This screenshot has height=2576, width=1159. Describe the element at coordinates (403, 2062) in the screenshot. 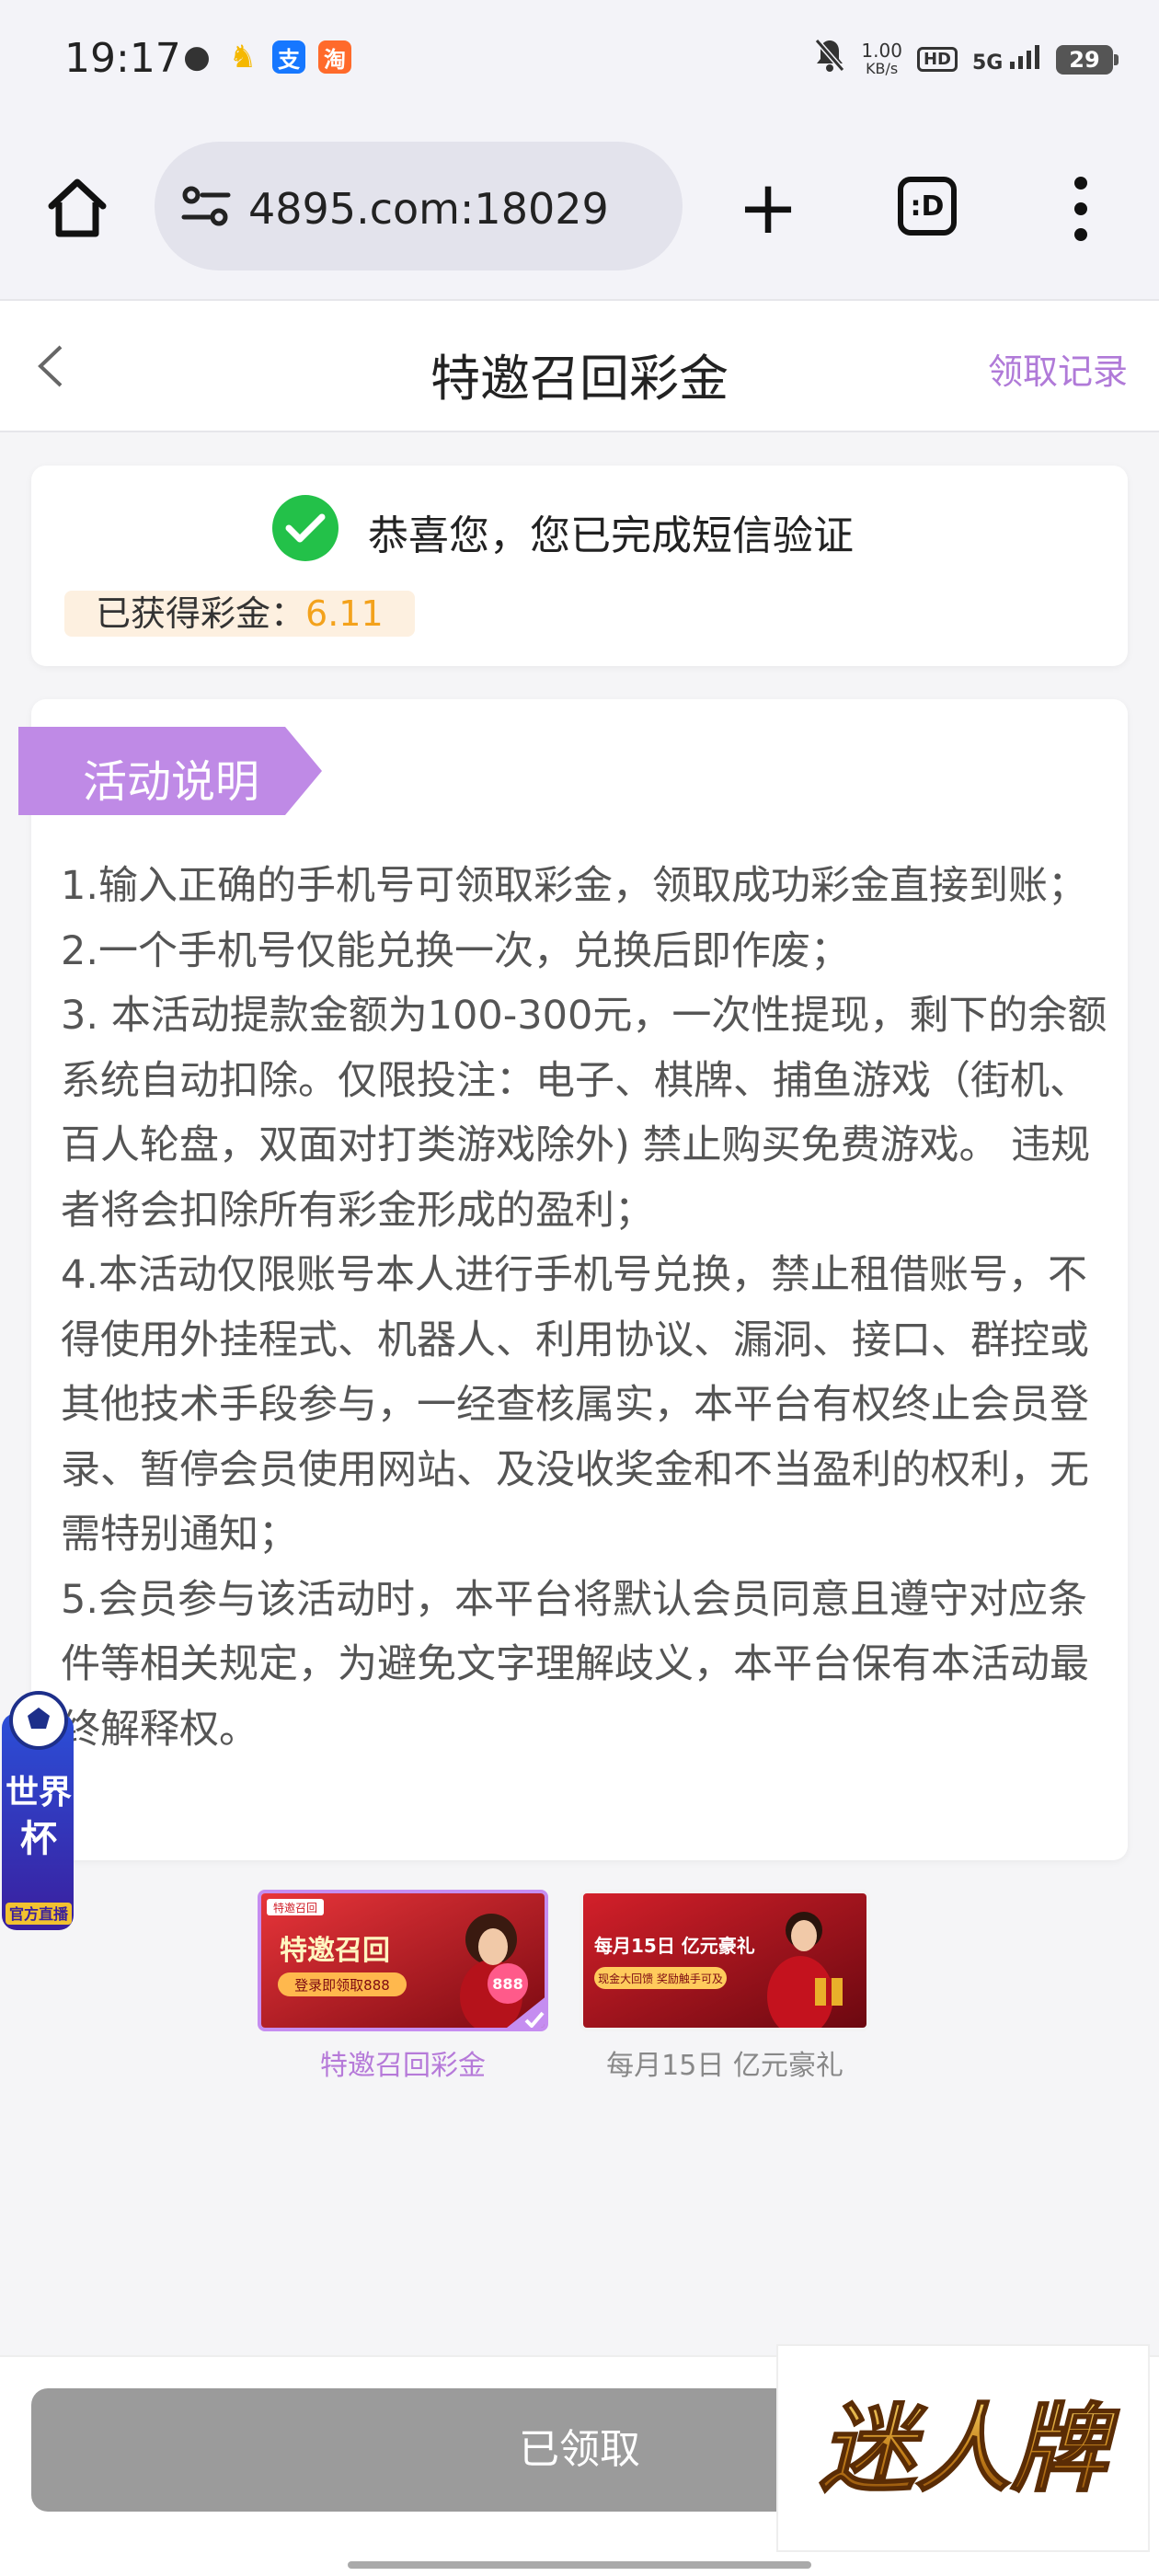

I see `promo-caption-recall: 特邀召回彩金` at that location.